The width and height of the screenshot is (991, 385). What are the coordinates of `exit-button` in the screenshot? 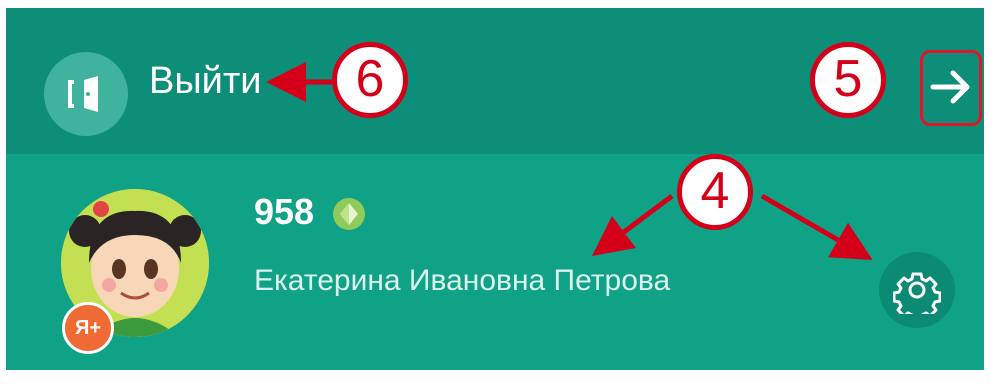 It's located at (951, 88).